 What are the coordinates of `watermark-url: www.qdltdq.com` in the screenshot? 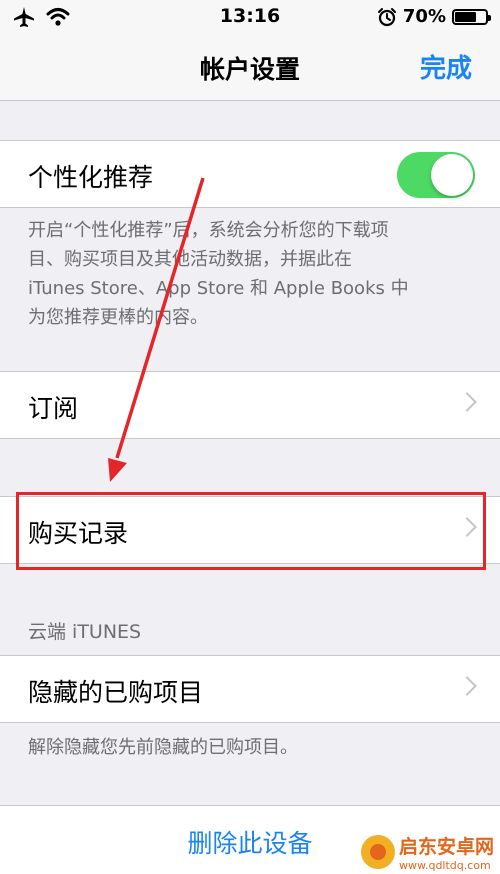 It's located at (444, 865).